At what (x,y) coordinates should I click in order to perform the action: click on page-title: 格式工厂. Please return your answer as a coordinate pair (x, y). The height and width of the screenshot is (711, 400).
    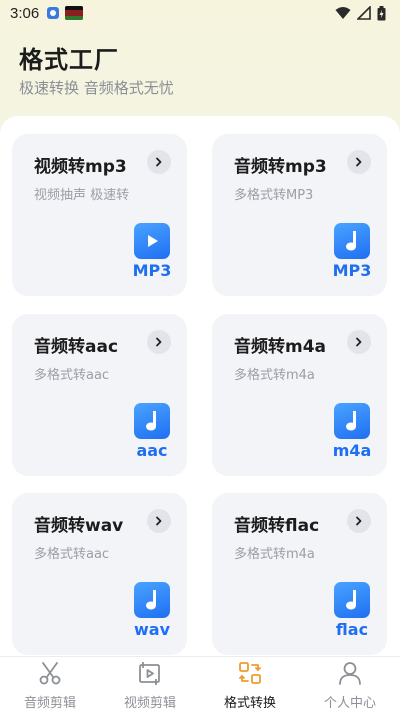
    Looking at the image, I should click on (69, 60).